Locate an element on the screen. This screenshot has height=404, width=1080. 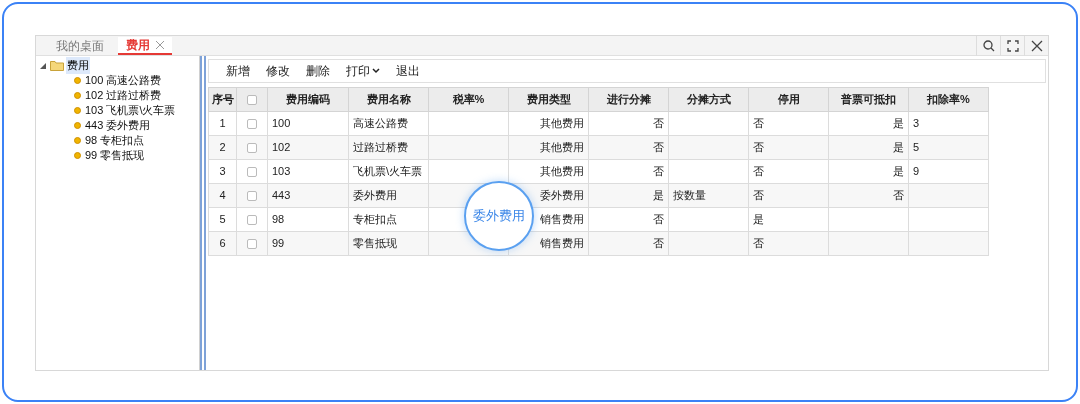
fullscreen-icon is located at coordinates (1012, 46).